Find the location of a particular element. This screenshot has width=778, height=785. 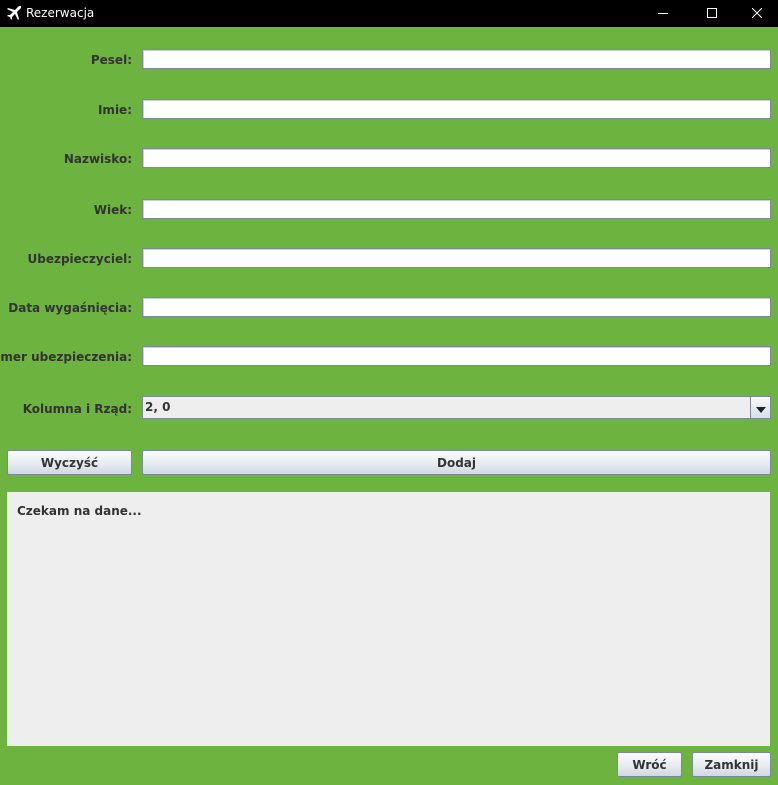

form-row-imie: Imie: is located at coordinates (389, 112).